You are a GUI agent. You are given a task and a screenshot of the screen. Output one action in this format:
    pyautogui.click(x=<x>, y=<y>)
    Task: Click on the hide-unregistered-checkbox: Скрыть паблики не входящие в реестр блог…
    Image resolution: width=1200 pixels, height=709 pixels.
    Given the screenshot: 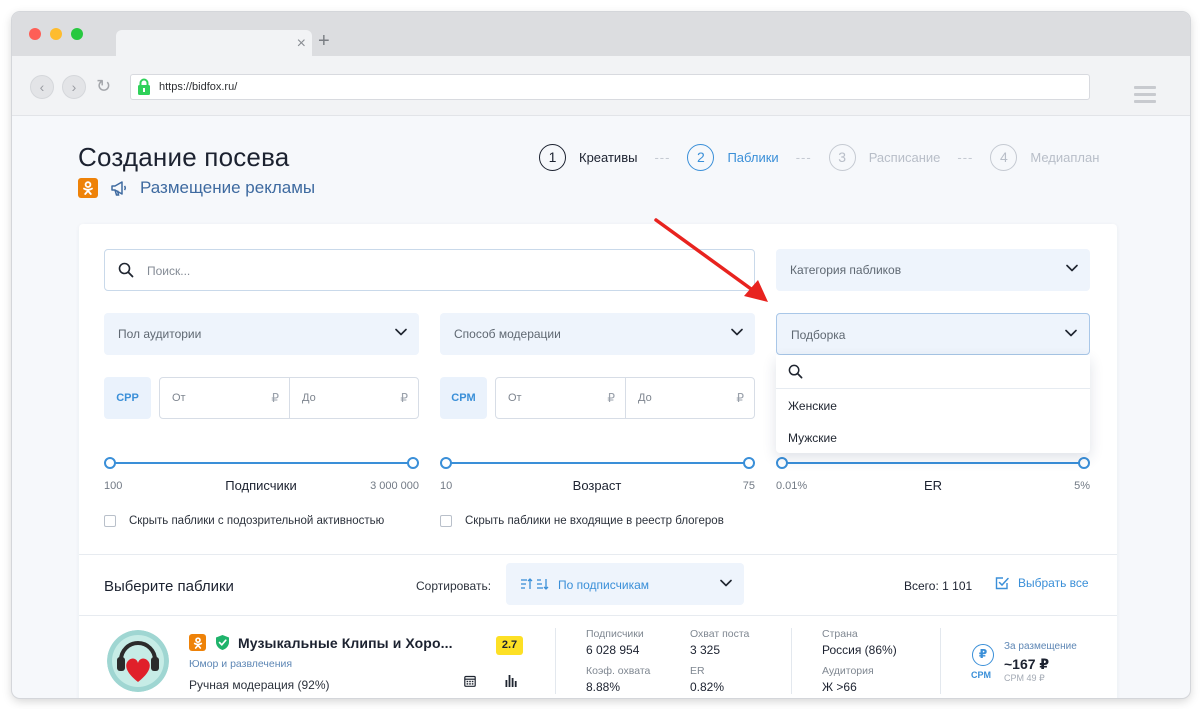 What is the action you would take?
    pyautogui.click(x=582, y=521)
    